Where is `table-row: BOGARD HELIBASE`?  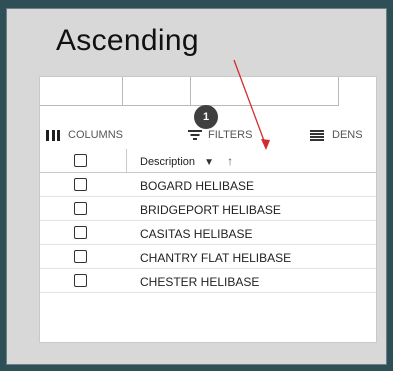 table-row: BOGARD HELIBASE is located at coordinates (208, 185).